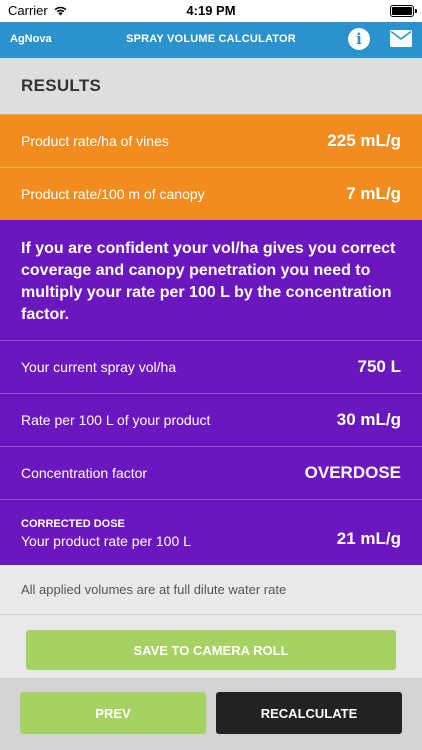  Describe the element at coordinates (211, 40) in the screenshot. I see `nav-bar: AgNova SPRAY VOLUME CALCULATOR i` at that location.